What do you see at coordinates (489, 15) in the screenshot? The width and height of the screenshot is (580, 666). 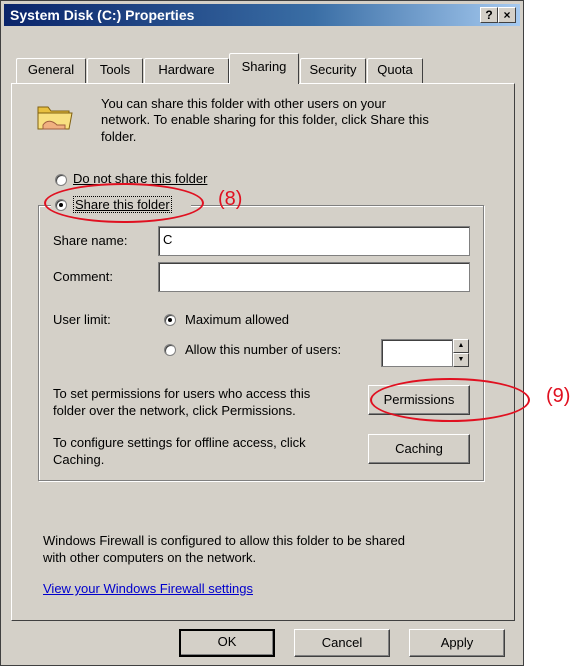 I see `help-button: ?` at bounding box center [489, 15].